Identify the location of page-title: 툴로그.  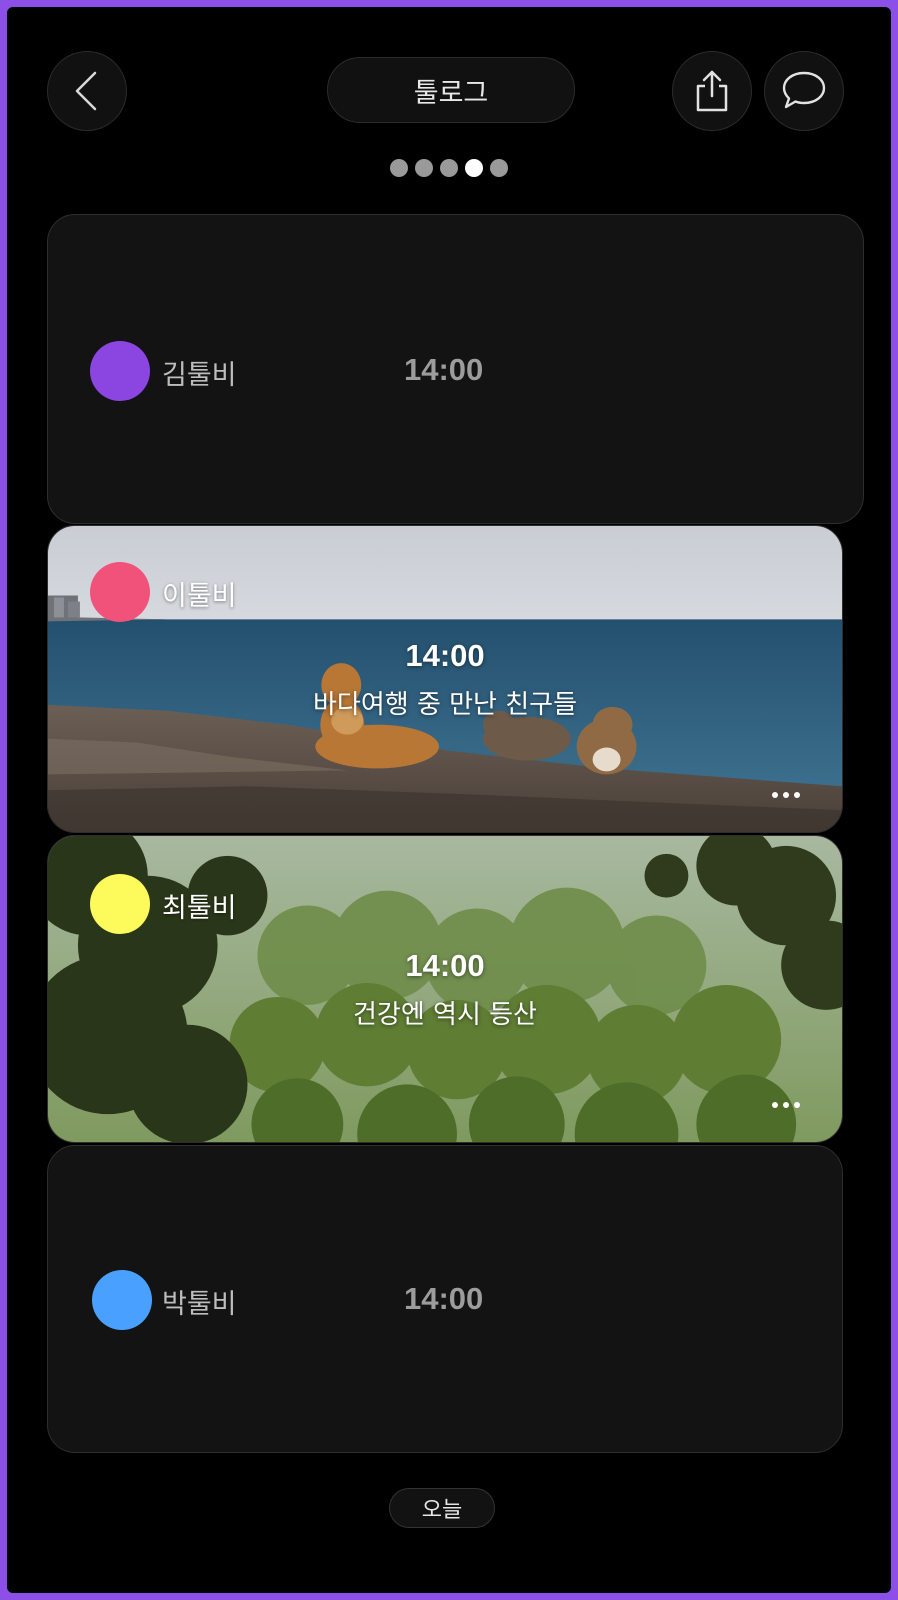
(451, 90).